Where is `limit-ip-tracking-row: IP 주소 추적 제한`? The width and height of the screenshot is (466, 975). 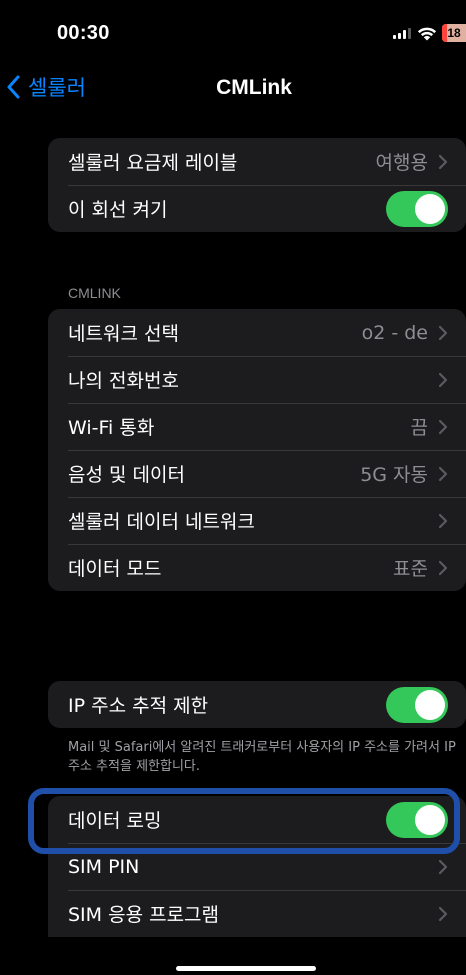
limit-ip-tracking-row: IP 주소 추적 제한 is located at coordinates (257, 704).